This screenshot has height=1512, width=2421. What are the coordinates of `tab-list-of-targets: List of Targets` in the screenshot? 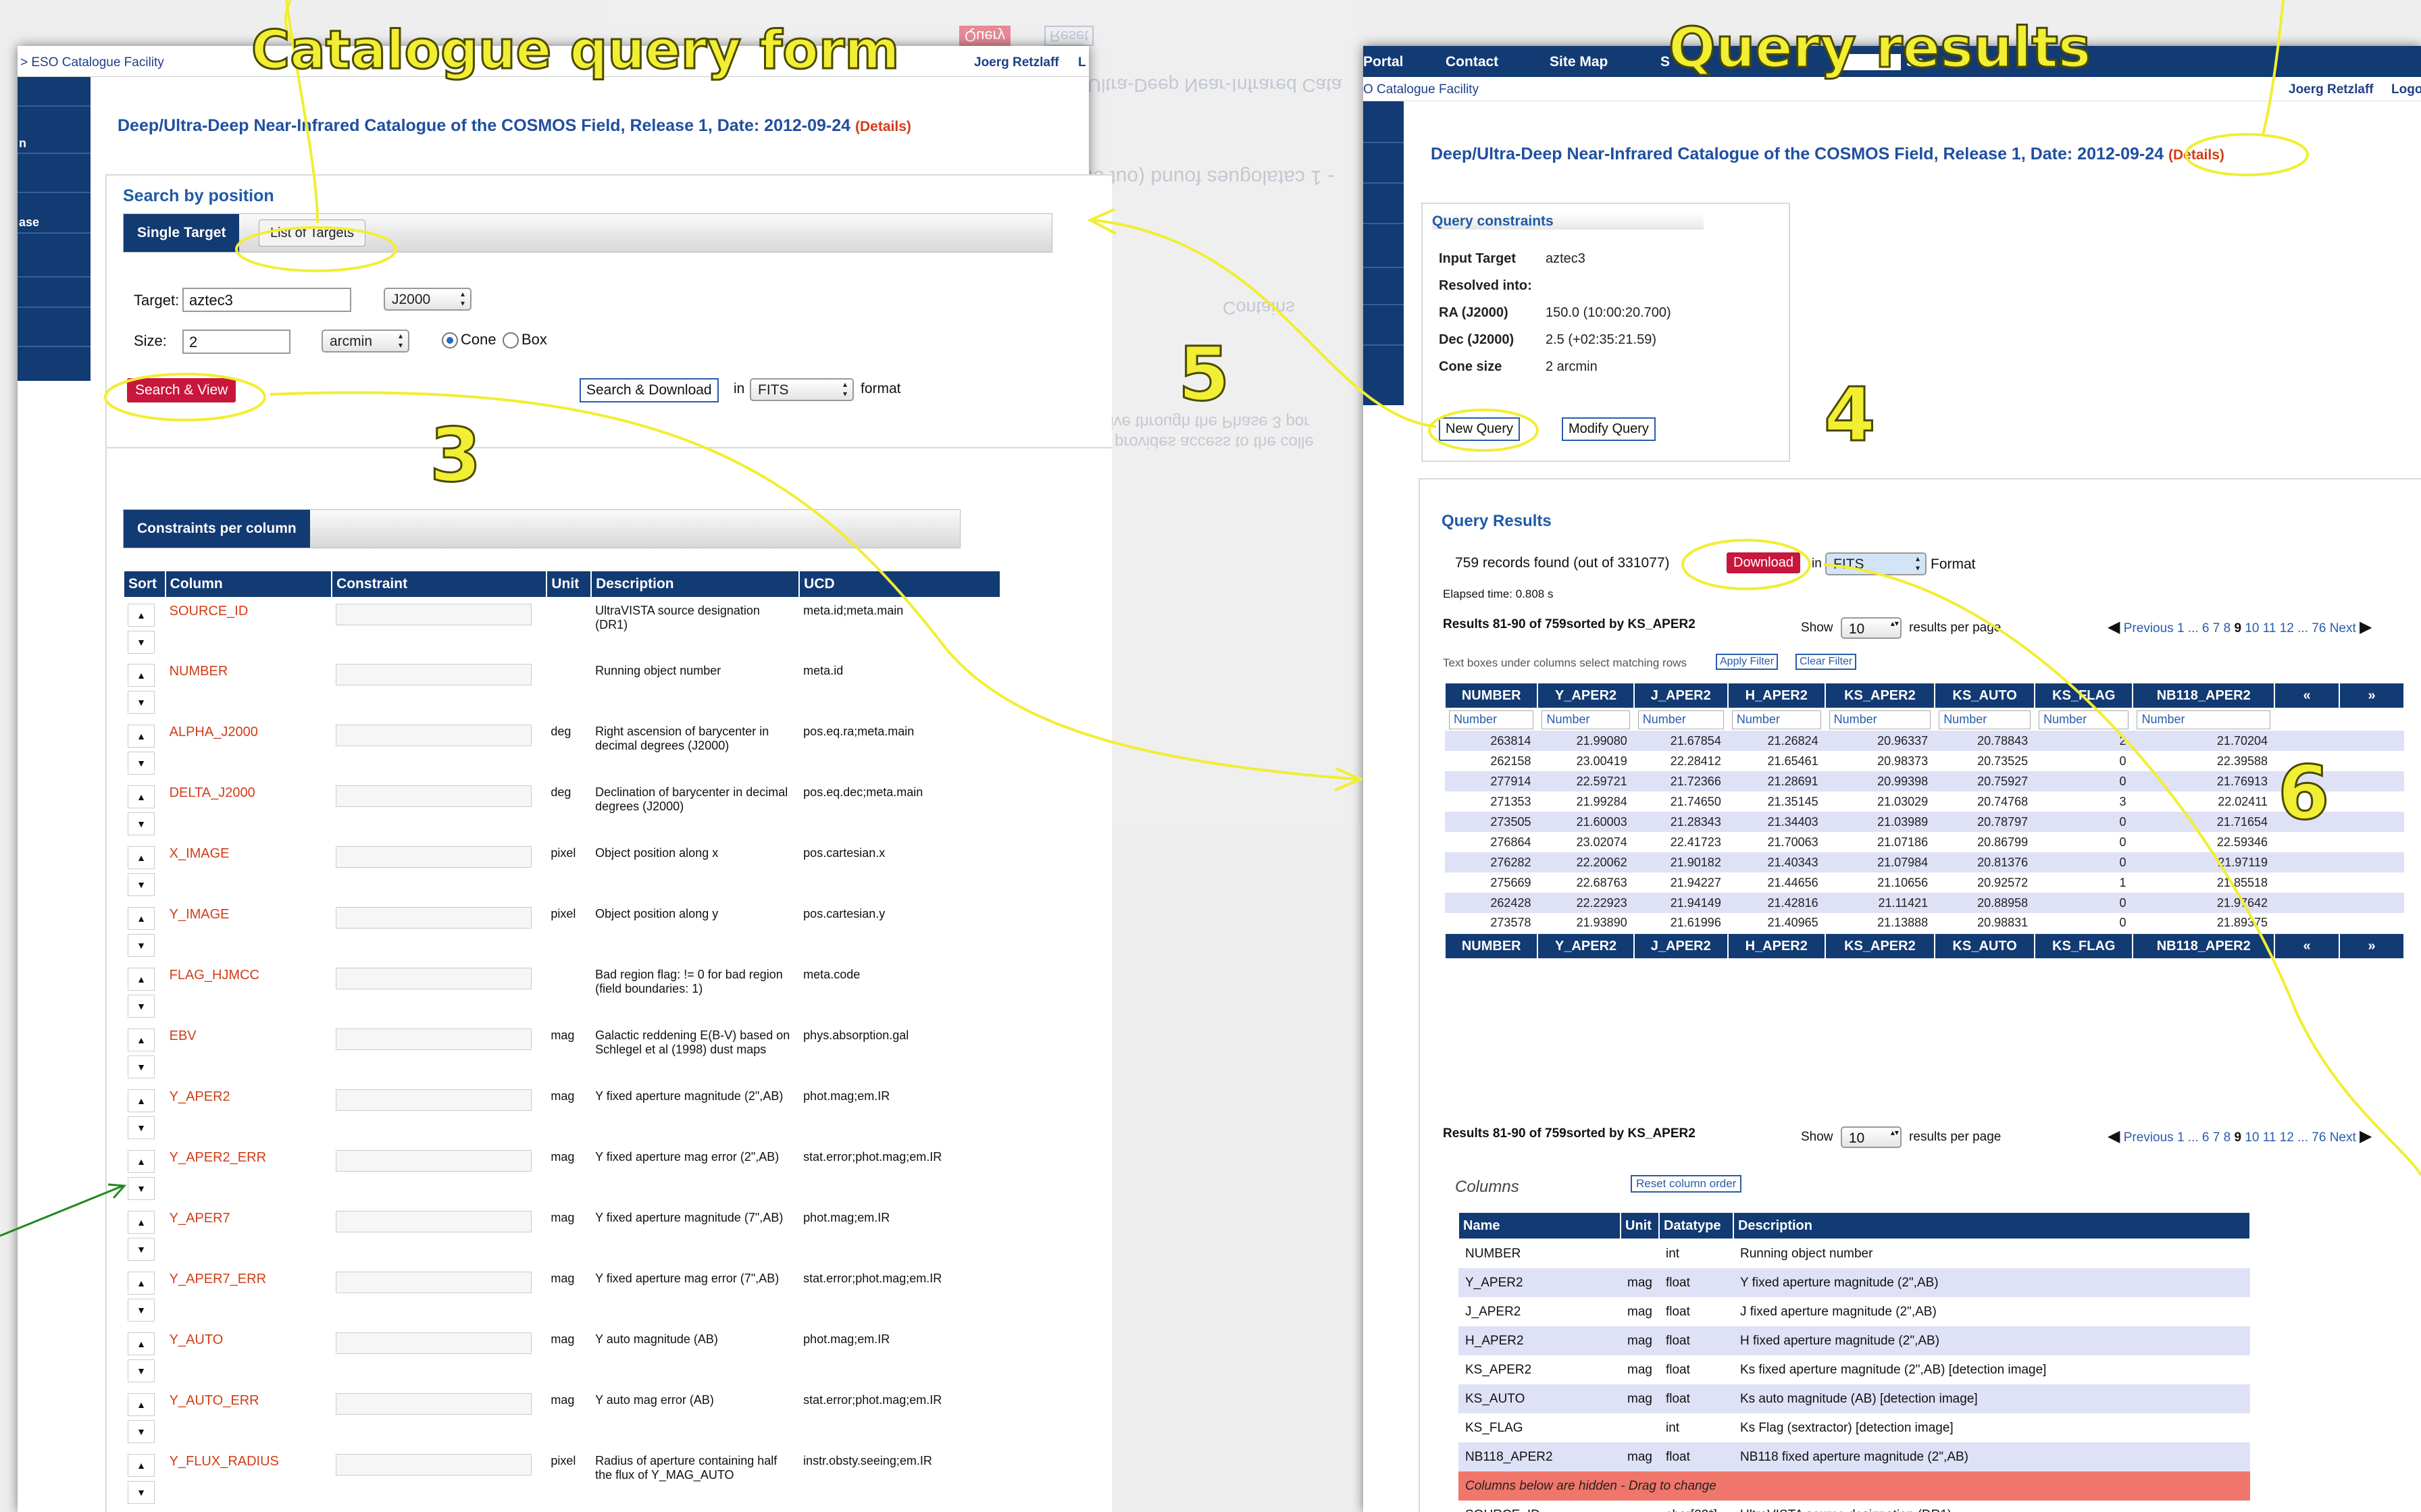 It's located at (312, 232).